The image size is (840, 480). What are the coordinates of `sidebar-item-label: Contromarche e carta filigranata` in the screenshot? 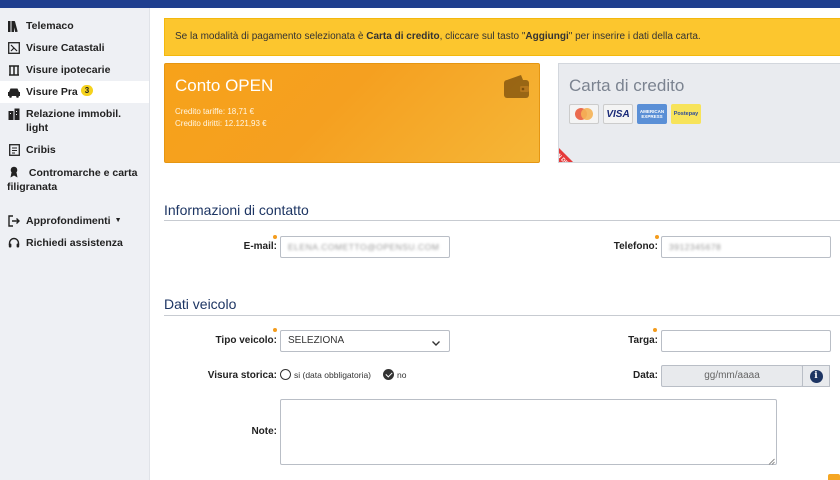 It's located at (72, 180).